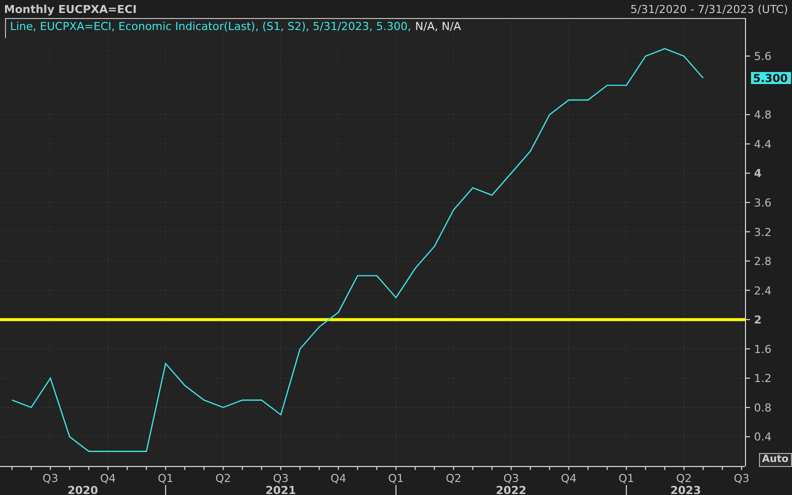 This screenshot has height=495, width=792. I want to click on y-axis-label: 4.8, so click(763, 115).